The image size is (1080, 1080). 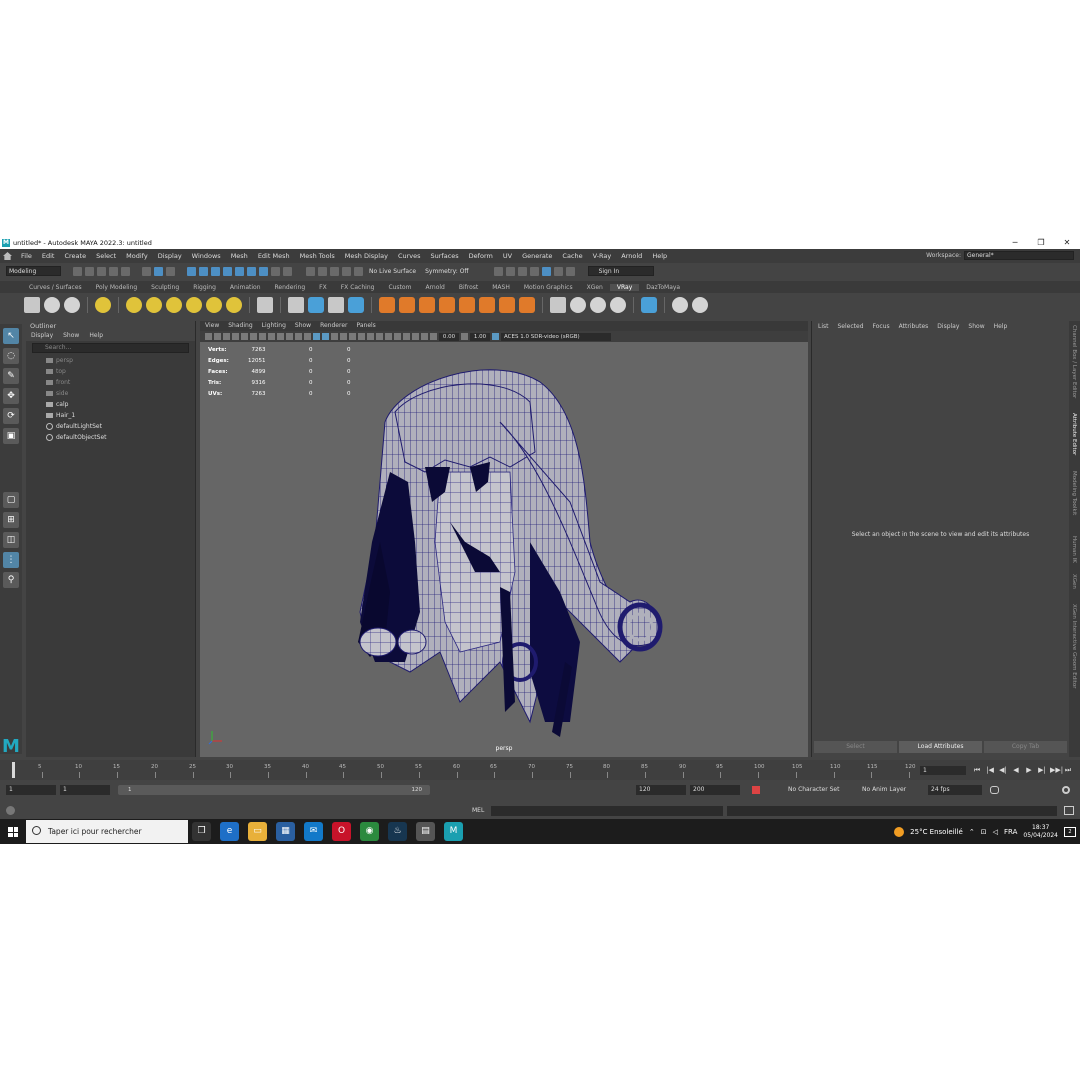 What do you see at coordinates (48, 256) in the screenshot?
I see `menu-edit: Edit` at bounding box center [48, 256].